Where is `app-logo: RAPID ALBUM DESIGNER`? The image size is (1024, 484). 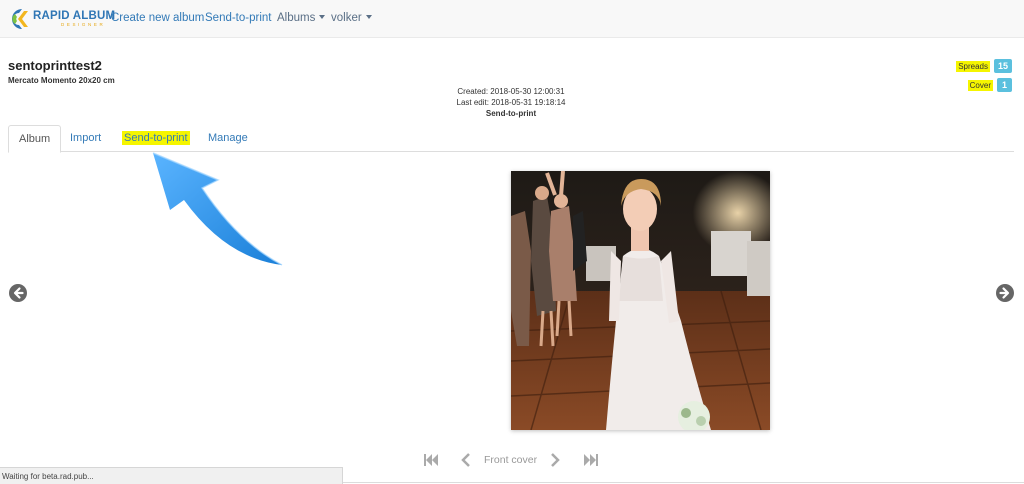
app-logo: RAPID ALBUM DESIGNER is located at coordinates (61, 19).